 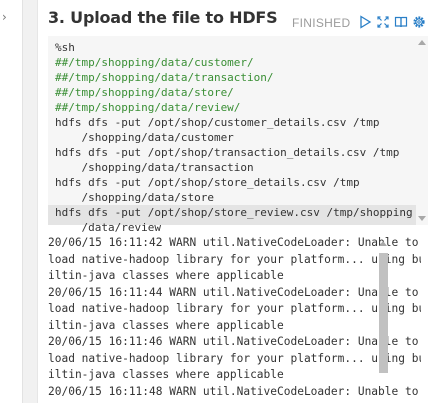 What do you see at coordinates (365, 21) in the screenshot?
I see `run-icon` at bounding box center [365, 21].